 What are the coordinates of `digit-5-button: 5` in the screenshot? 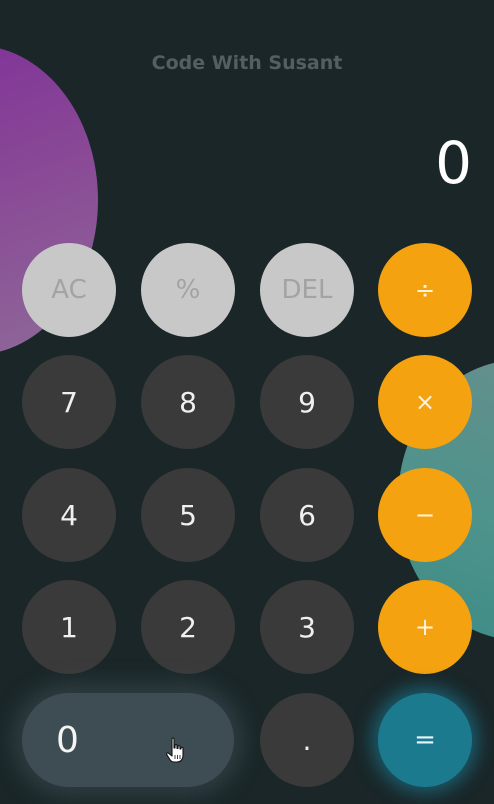 It's located at (188, 515).